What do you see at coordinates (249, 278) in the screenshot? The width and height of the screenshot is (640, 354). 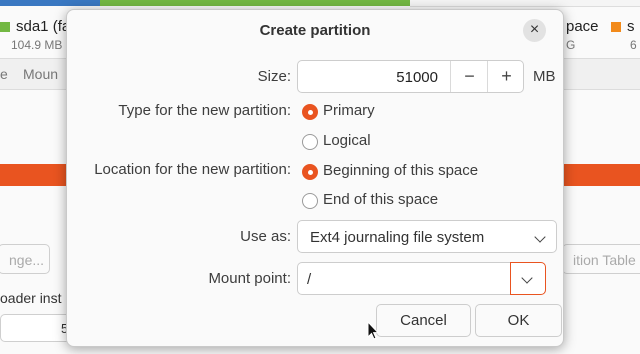 I see `mount-point-label: Mount point:` at bounding box center [249, 278].